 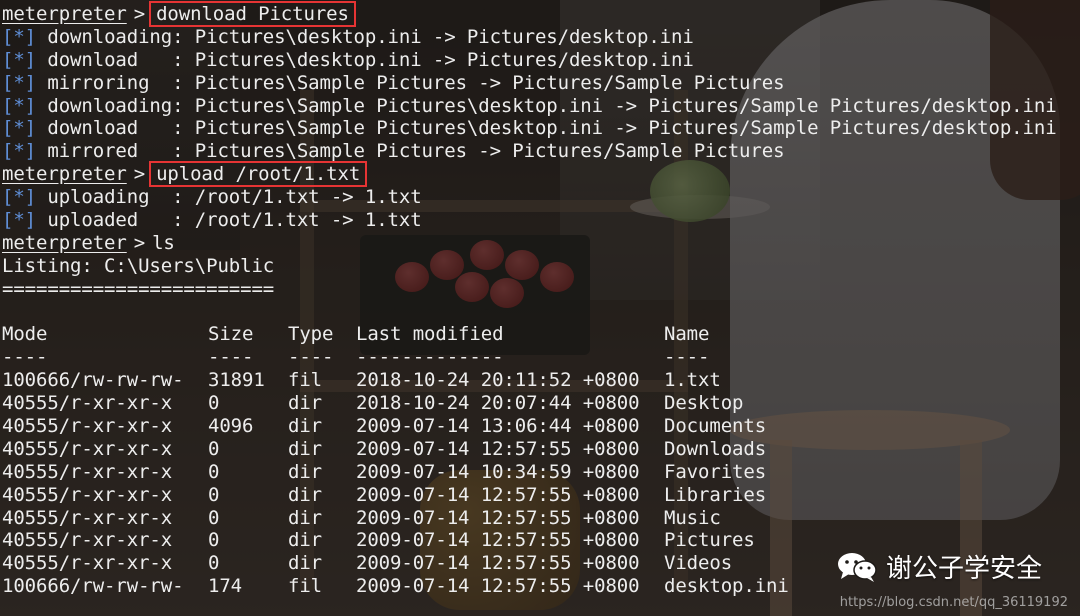 I want to click on cell-name: Pictures, so click(x=709, y=540).